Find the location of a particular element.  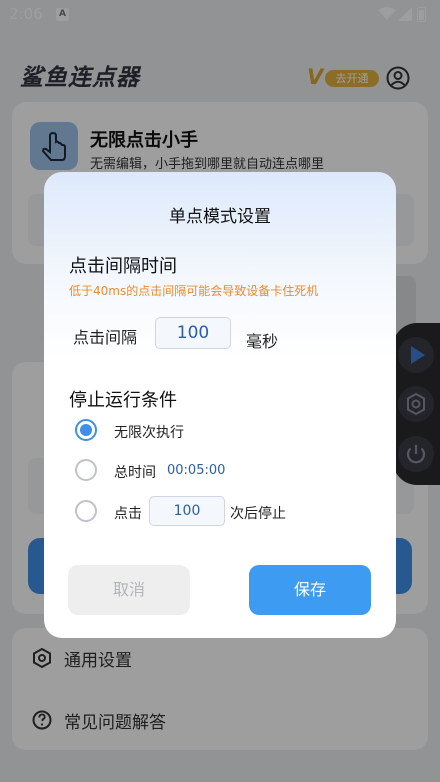

option-click-label: 点击 is located at coordinates (128, 514).